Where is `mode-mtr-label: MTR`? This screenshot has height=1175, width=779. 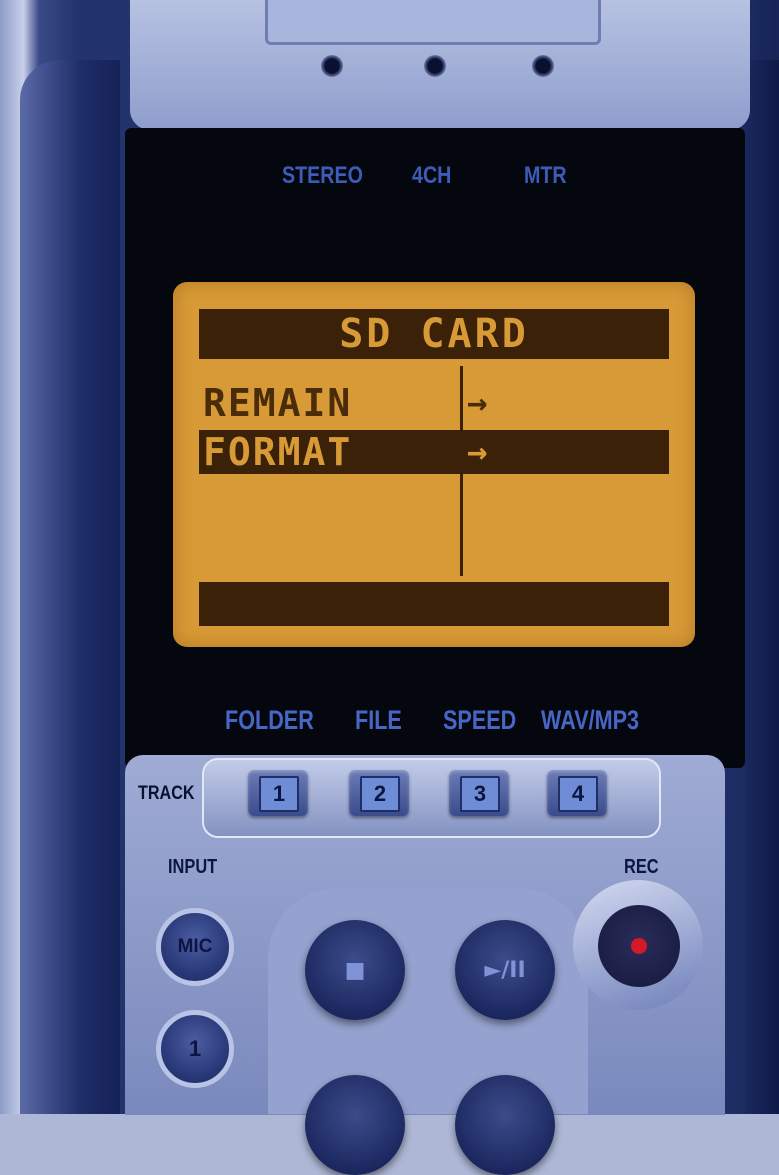 mode-mtr-label: MTR is located at coordinates (545, 175).